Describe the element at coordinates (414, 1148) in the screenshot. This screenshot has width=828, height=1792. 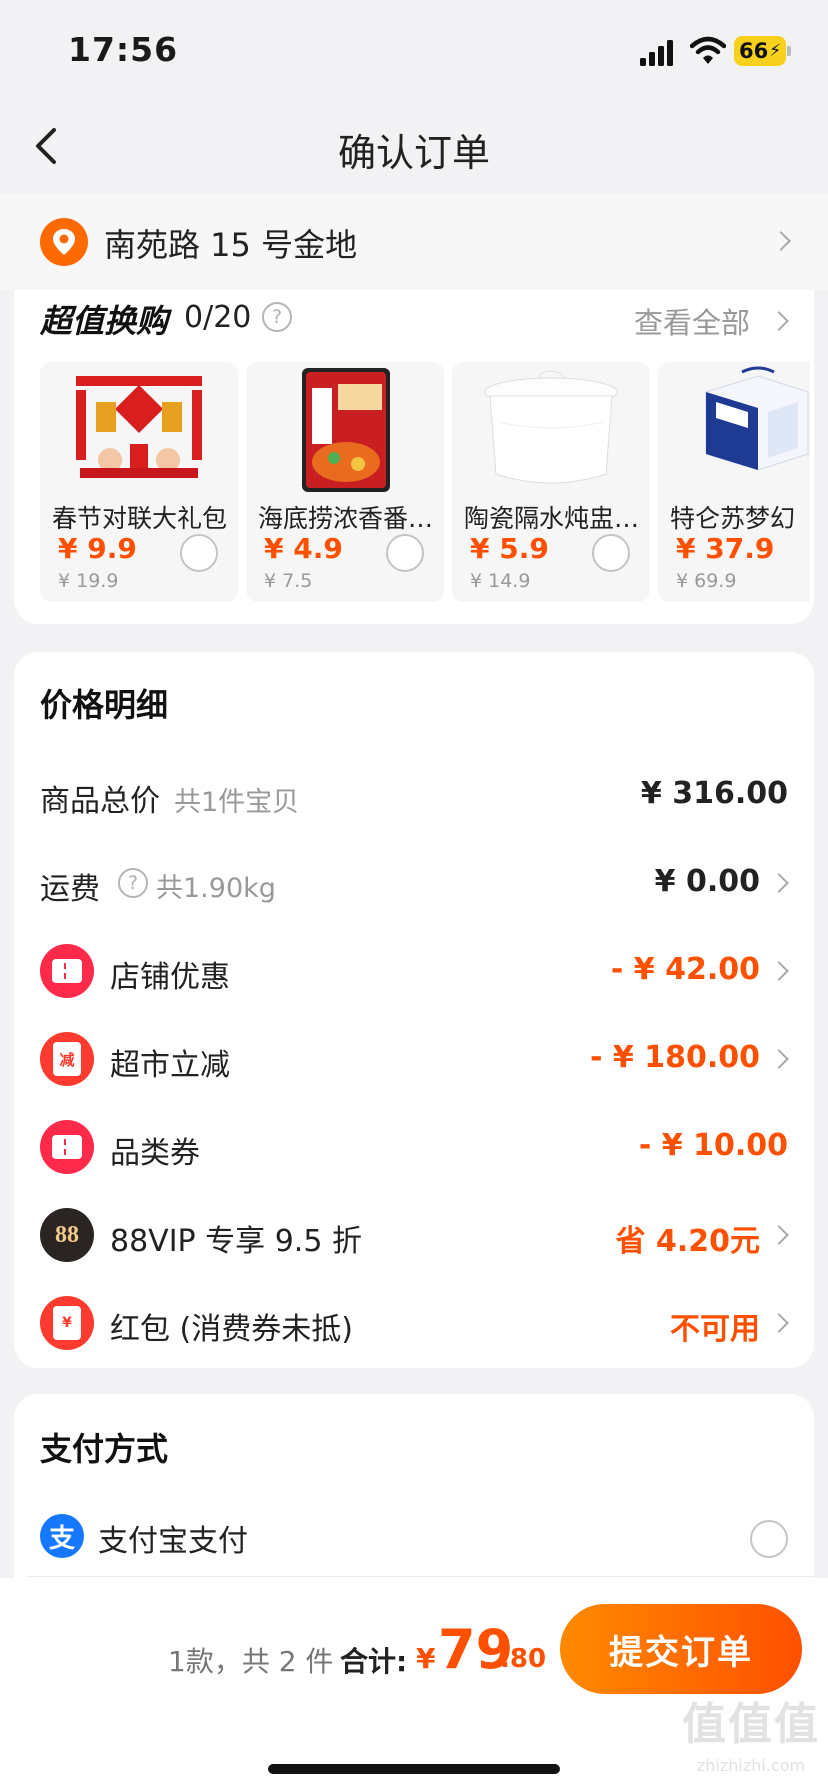
I see `category-coupon-row: 品类券 - ¥ 10.00` at that location.